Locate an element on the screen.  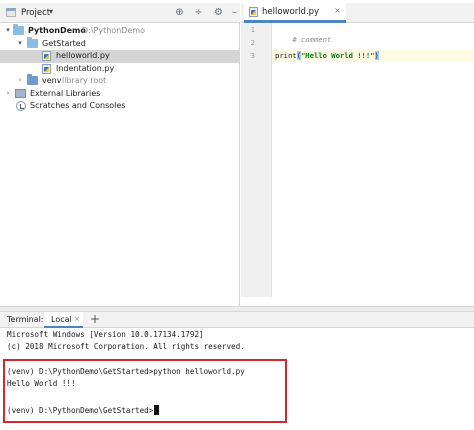
project-panel-title: Project is located at coordinates (35, 13).